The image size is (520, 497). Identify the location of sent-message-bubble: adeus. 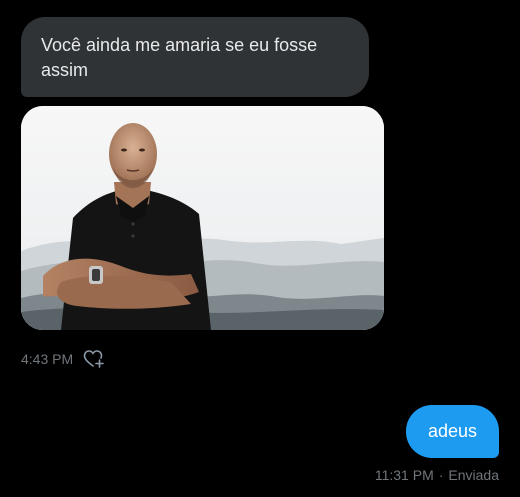
(452, 431).